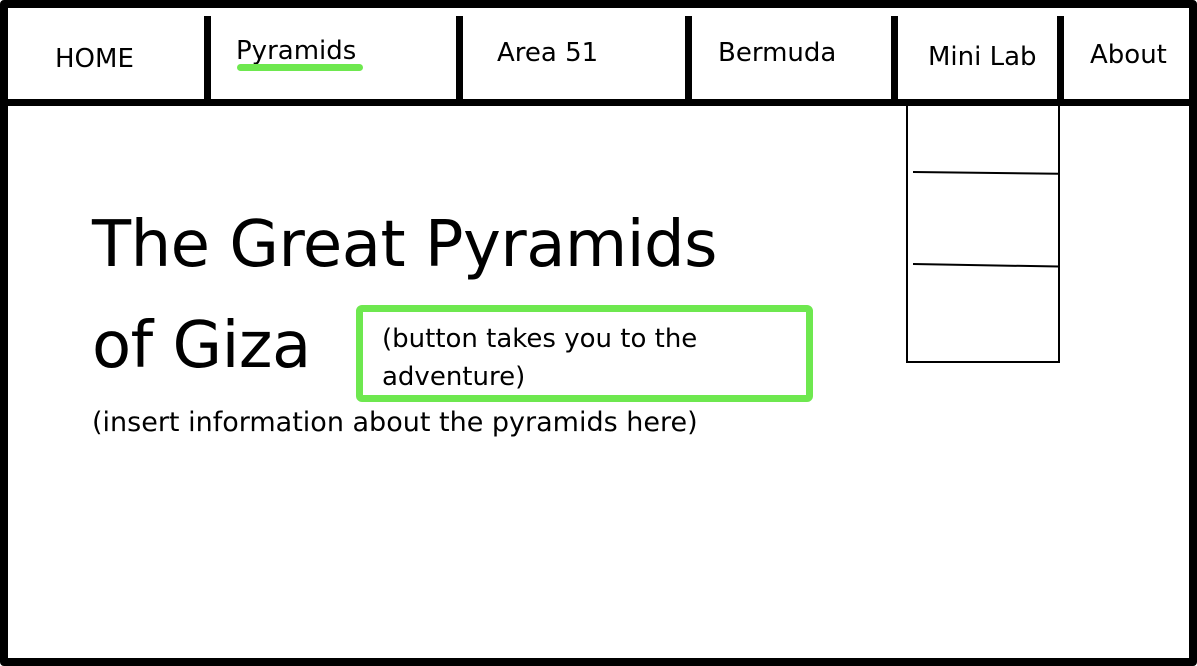 Image resolution: width=1197 pixels, height=666 pixels. What do you see at coordinates (94, 59) in the screenshot?
I see `nav-item-home: HOME` at bounding box center [94, 59].